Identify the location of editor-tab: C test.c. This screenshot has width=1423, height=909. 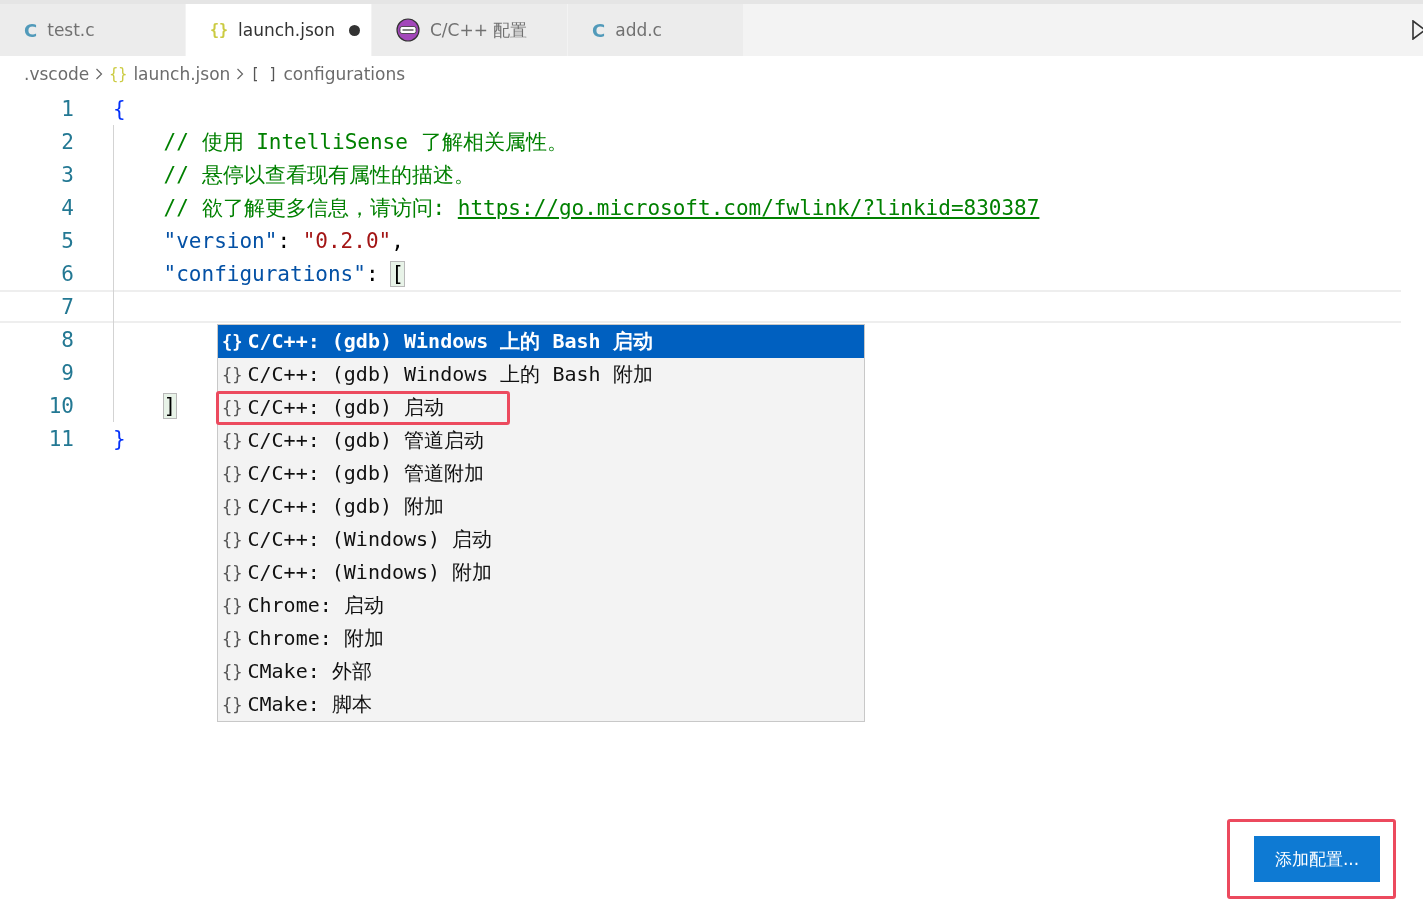
(93, 30).